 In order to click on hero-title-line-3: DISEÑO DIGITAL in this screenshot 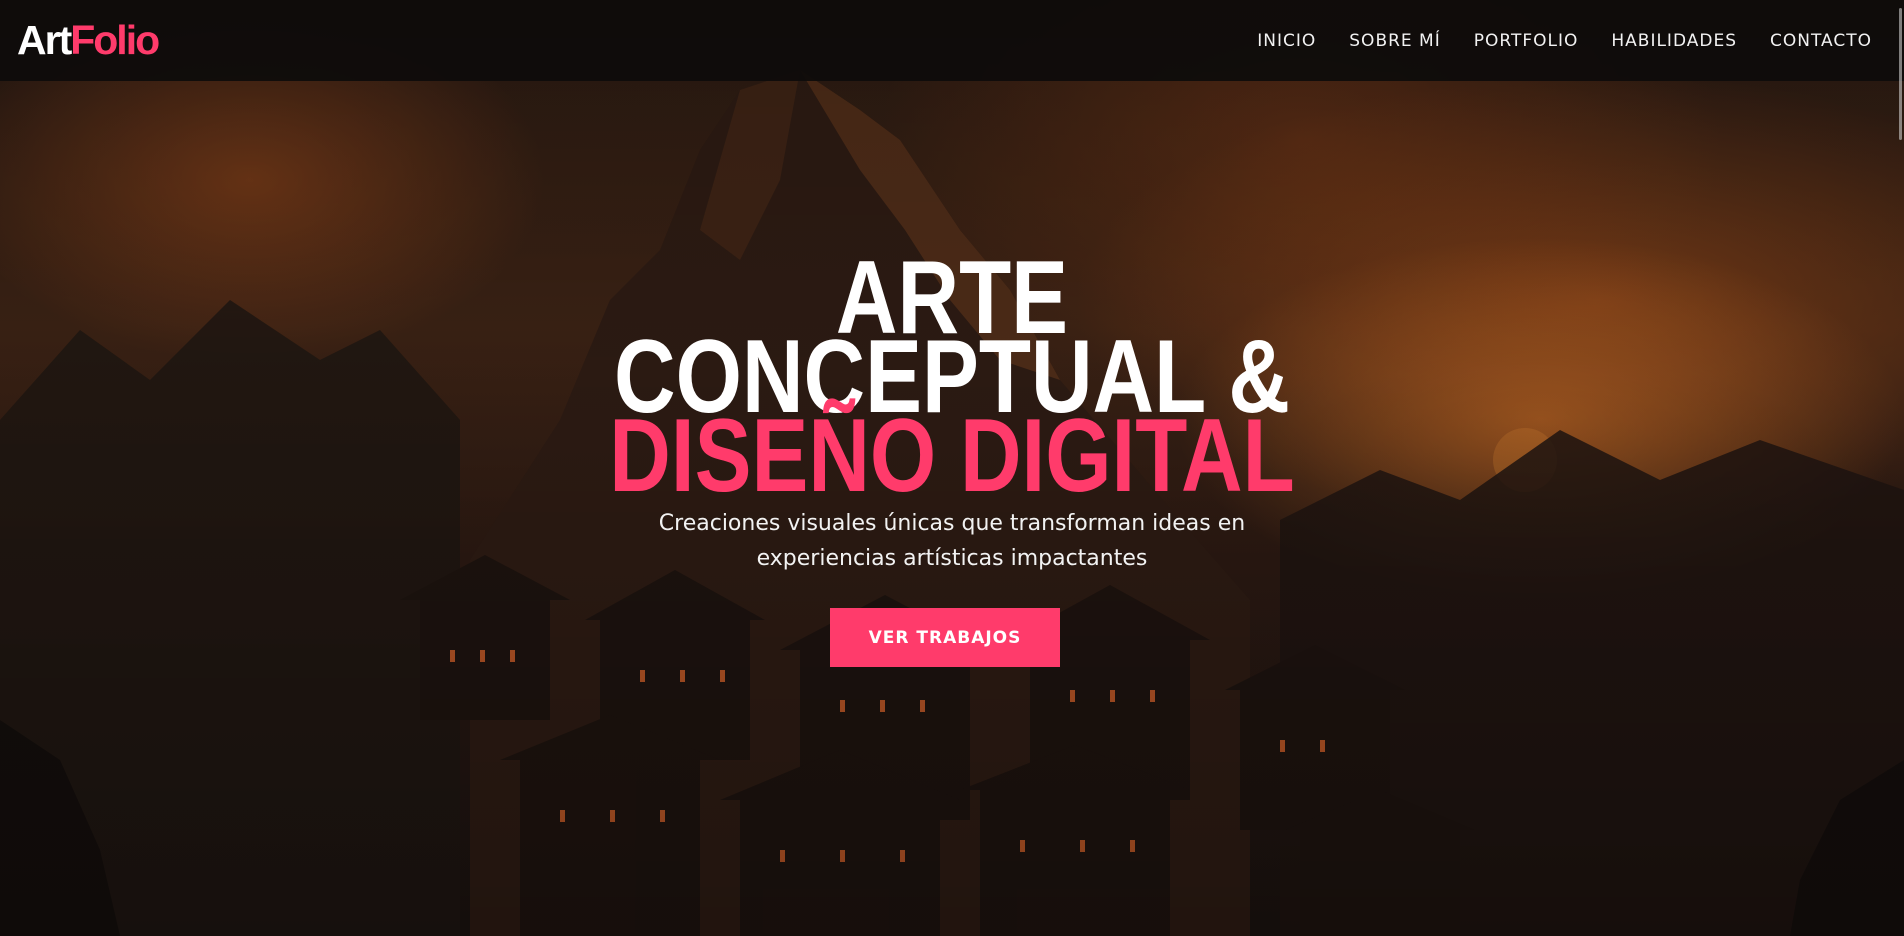, I will do `click(952, 456)`.